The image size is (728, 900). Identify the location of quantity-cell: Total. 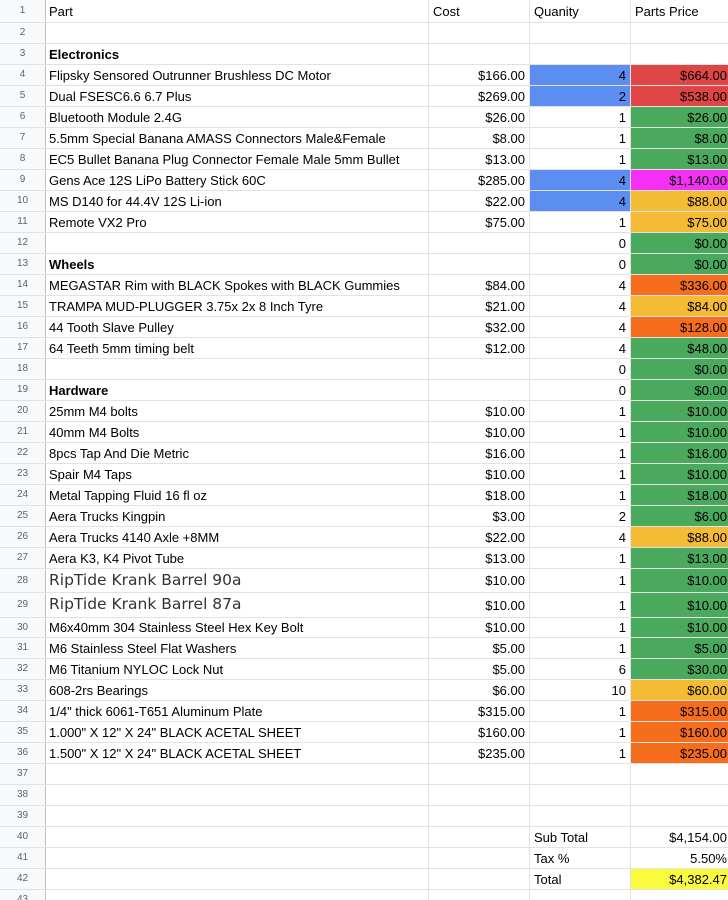
(580, 879).